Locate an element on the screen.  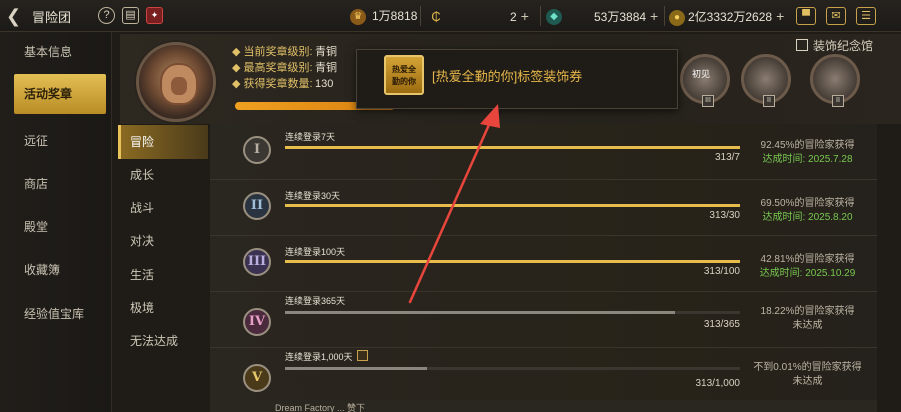
mail-icon: ✉ is located at coordinates (836, 16).